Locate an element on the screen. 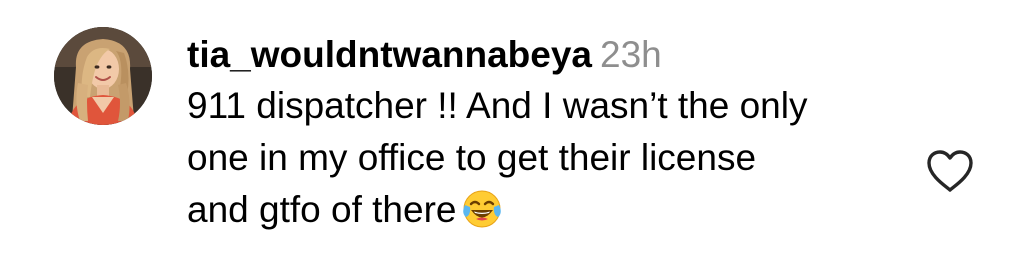  comment-text-line-3: and gtfo of there is located at coordinates (537, 210).